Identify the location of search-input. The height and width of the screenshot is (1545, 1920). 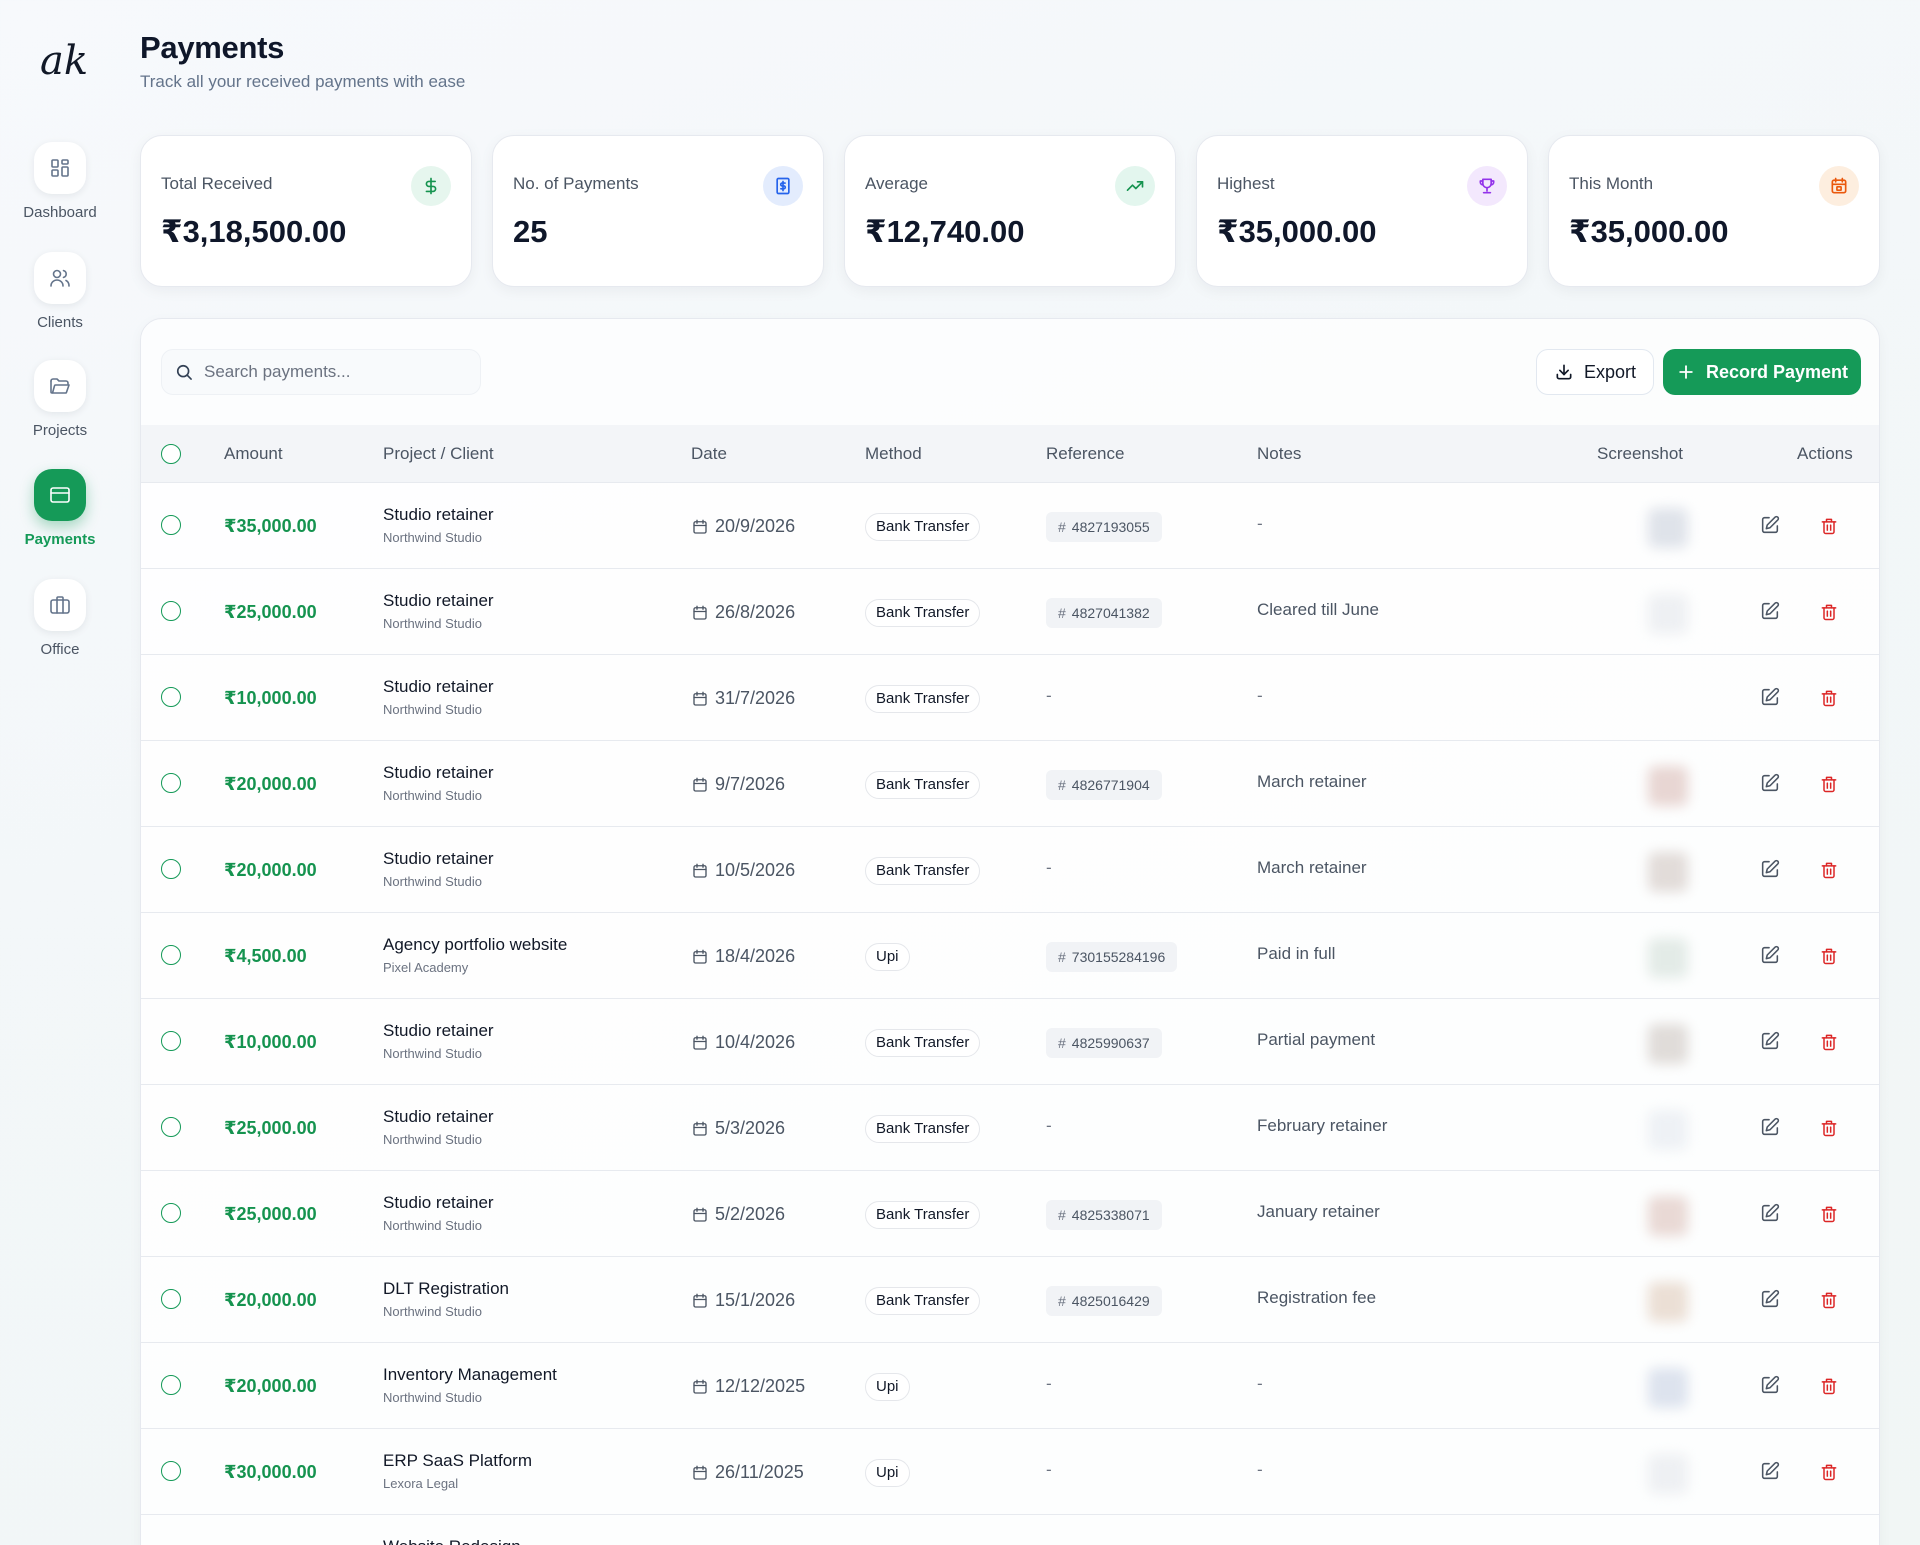
(334, 372).